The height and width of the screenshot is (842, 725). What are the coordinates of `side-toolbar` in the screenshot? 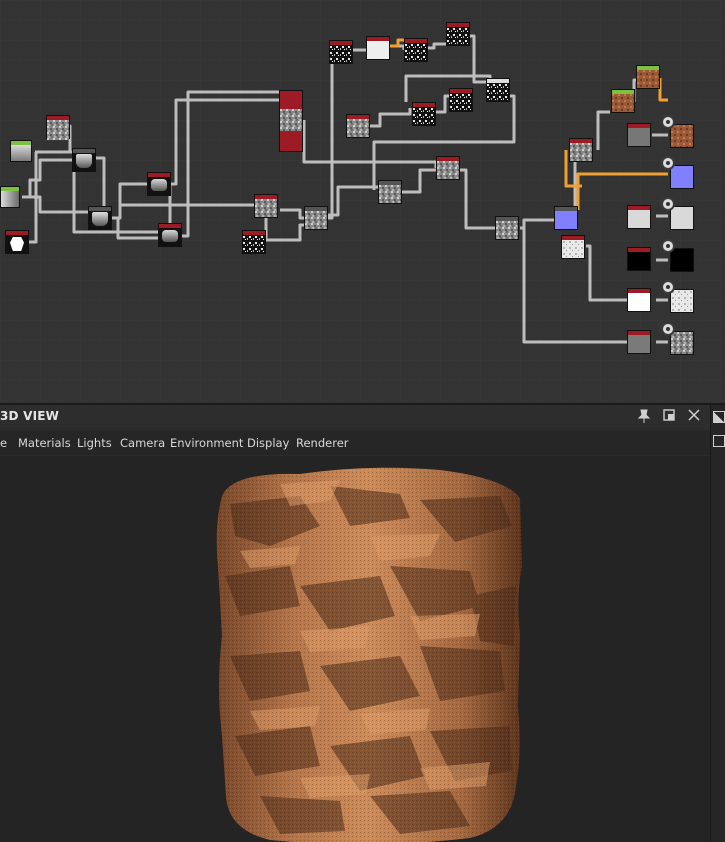 It's located at (717, 623).